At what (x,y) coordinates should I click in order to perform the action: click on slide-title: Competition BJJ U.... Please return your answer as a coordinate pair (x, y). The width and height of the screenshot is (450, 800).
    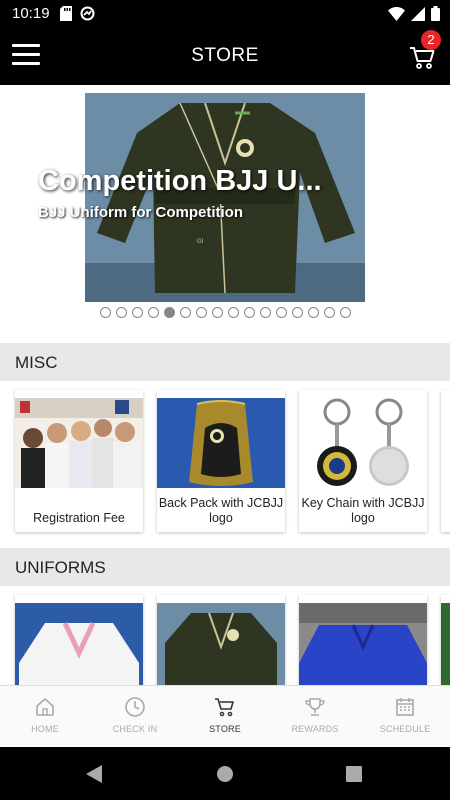
    Looking at the image, I should click on (180, 181).